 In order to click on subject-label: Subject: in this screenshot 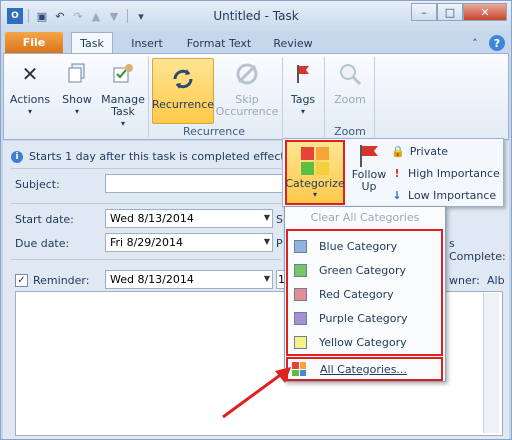, I will do `click(37, 184)`.